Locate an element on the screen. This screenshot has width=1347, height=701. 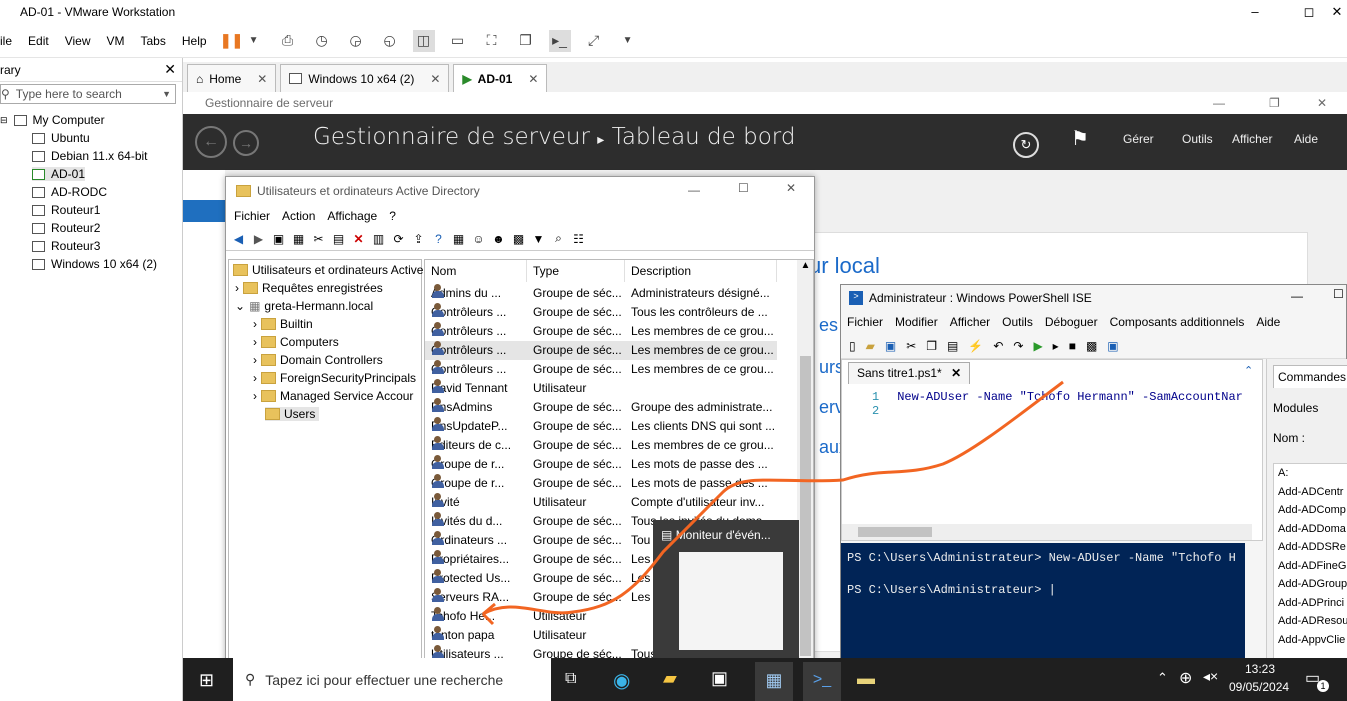
command-item: Add-ADFineG is located at coordinates (1312, 566).